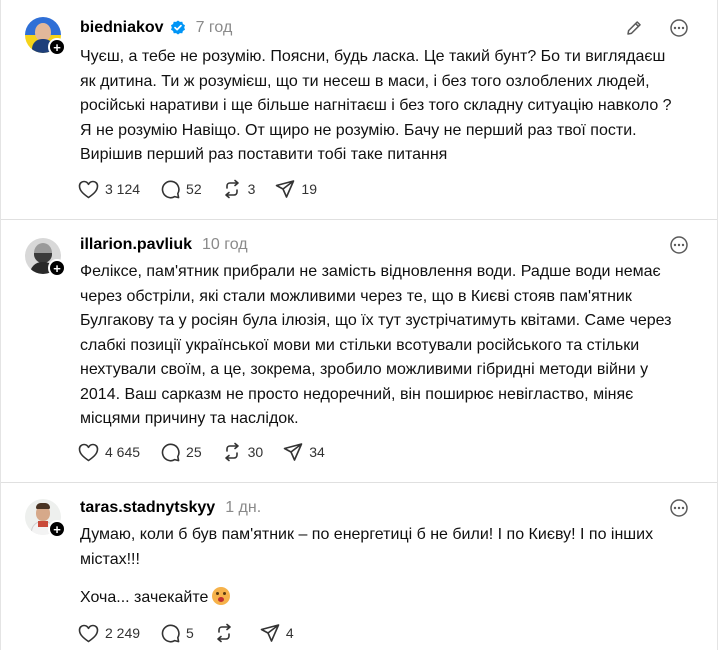  Describe the element at coordinates (45, 518) in the screenshot. I see `avatar-taras-stadnytskyy: +` at that location.